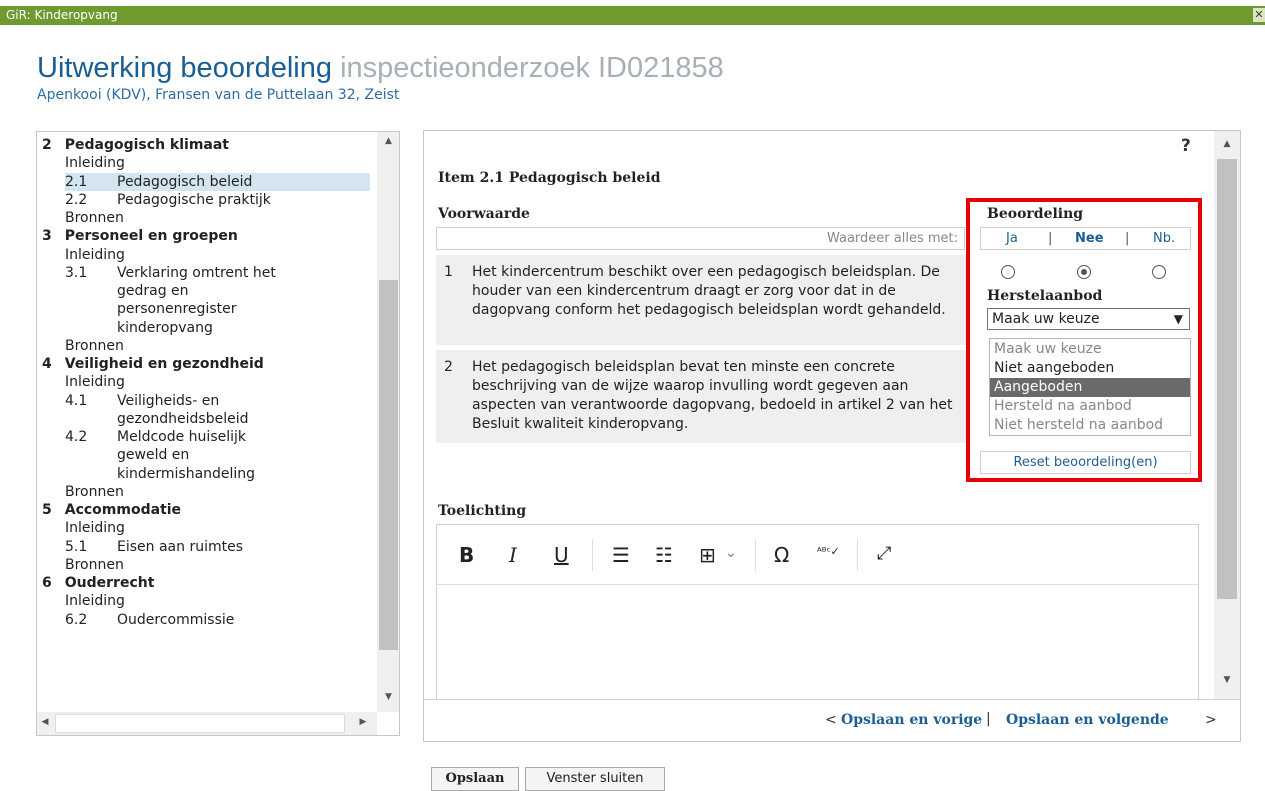 The image size is (1265, 791). I want to click on reset-beoordeling-button: Reset beoordeling(en), so click(1085, 462).